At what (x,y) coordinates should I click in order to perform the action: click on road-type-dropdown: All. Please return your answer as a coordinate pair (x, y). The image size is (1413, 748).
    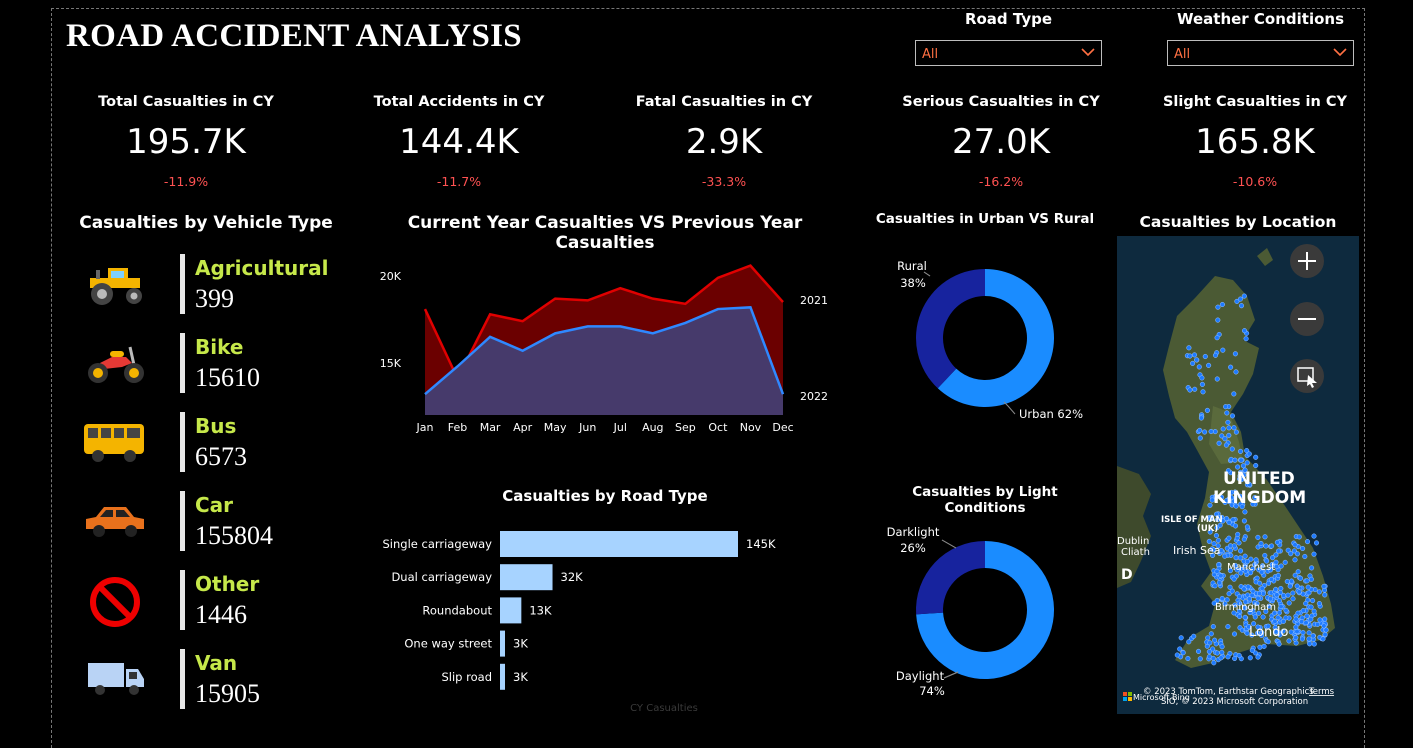
    Looking at the image, I should click on (1008, 53).